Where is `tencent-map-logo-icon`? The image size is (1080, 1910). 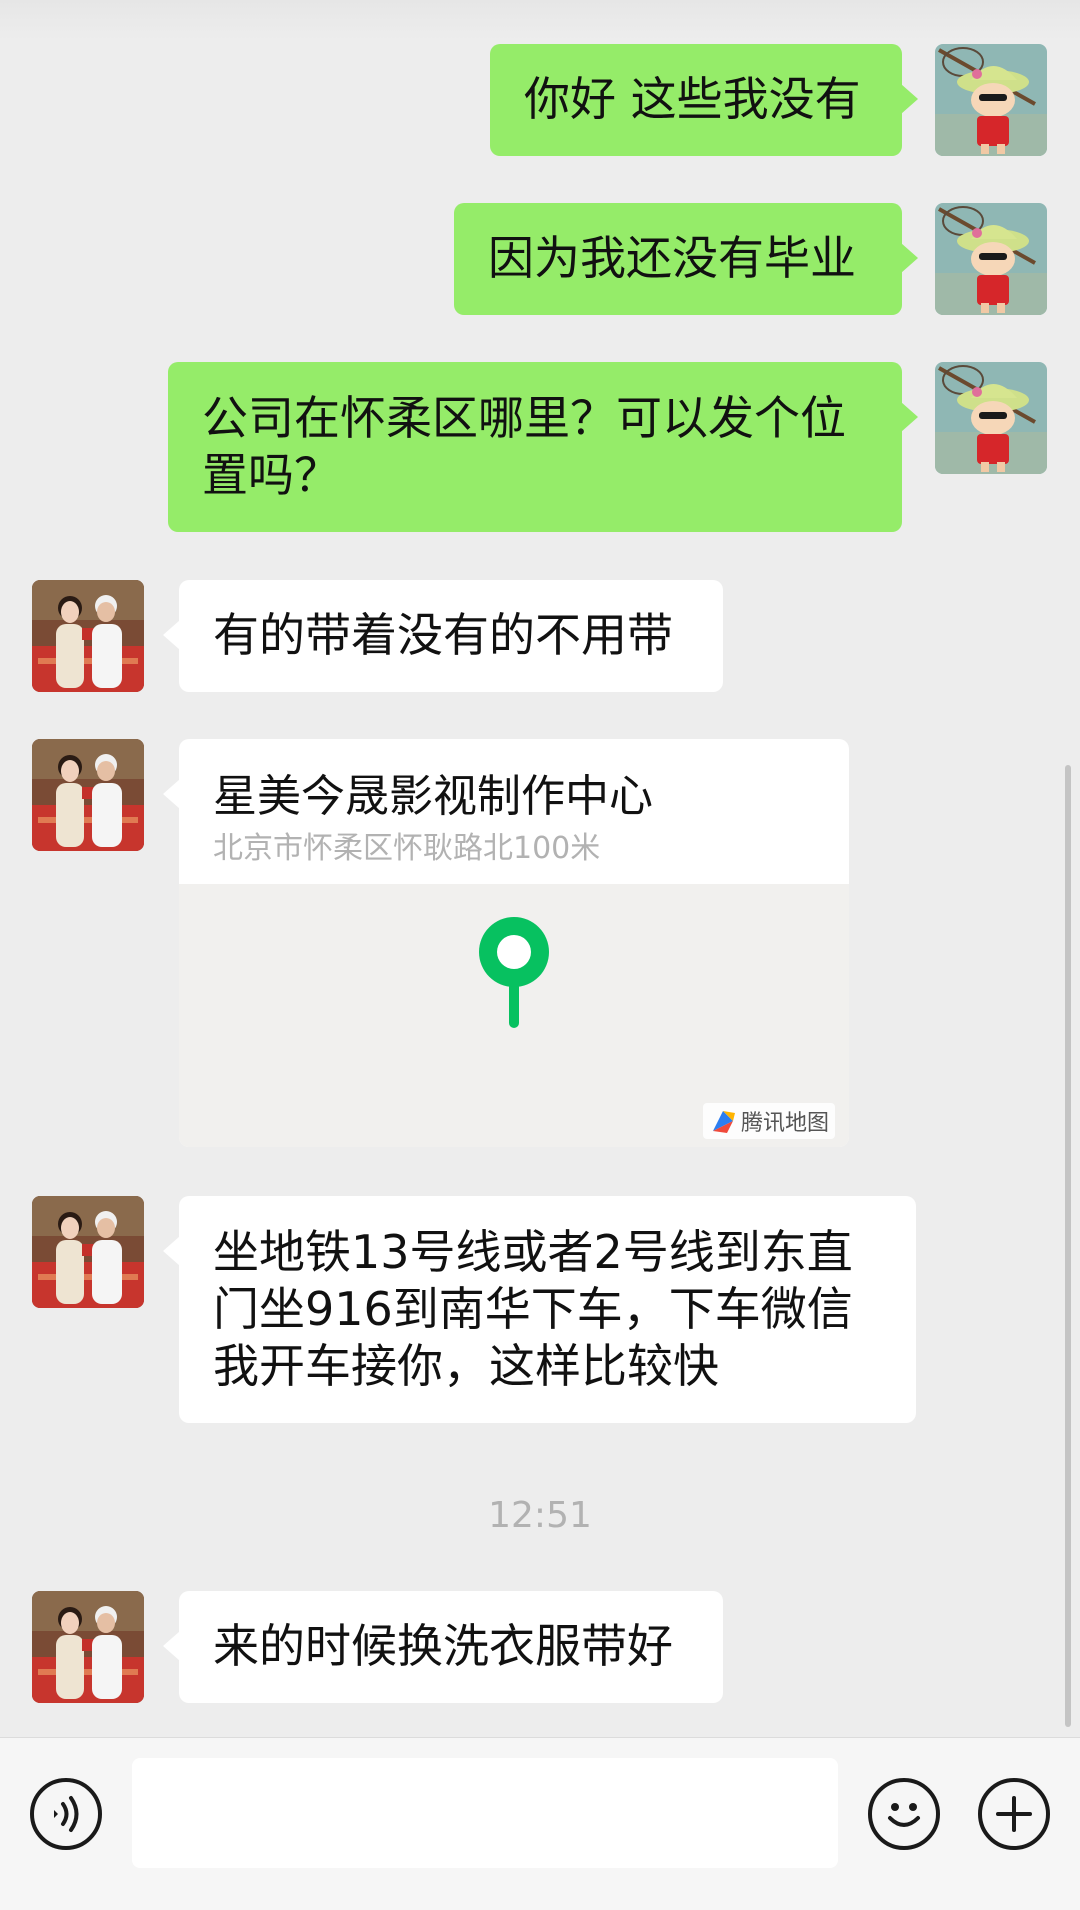
tencent-map-logo-icon is located at coordinates (723, 1122).